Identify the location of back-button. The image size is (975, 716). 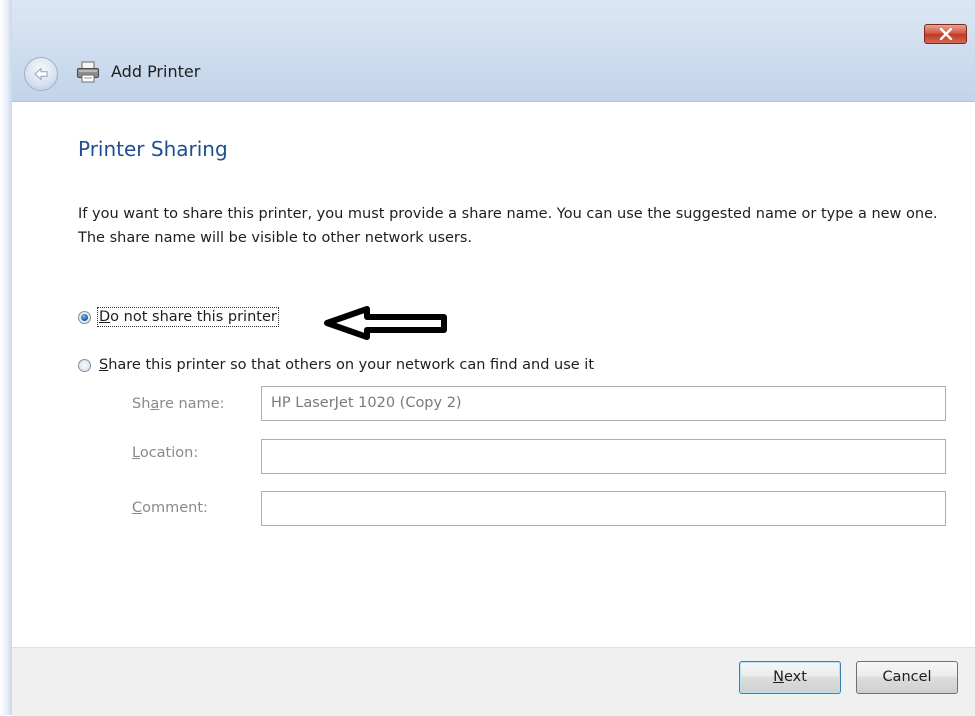
(41, 74).